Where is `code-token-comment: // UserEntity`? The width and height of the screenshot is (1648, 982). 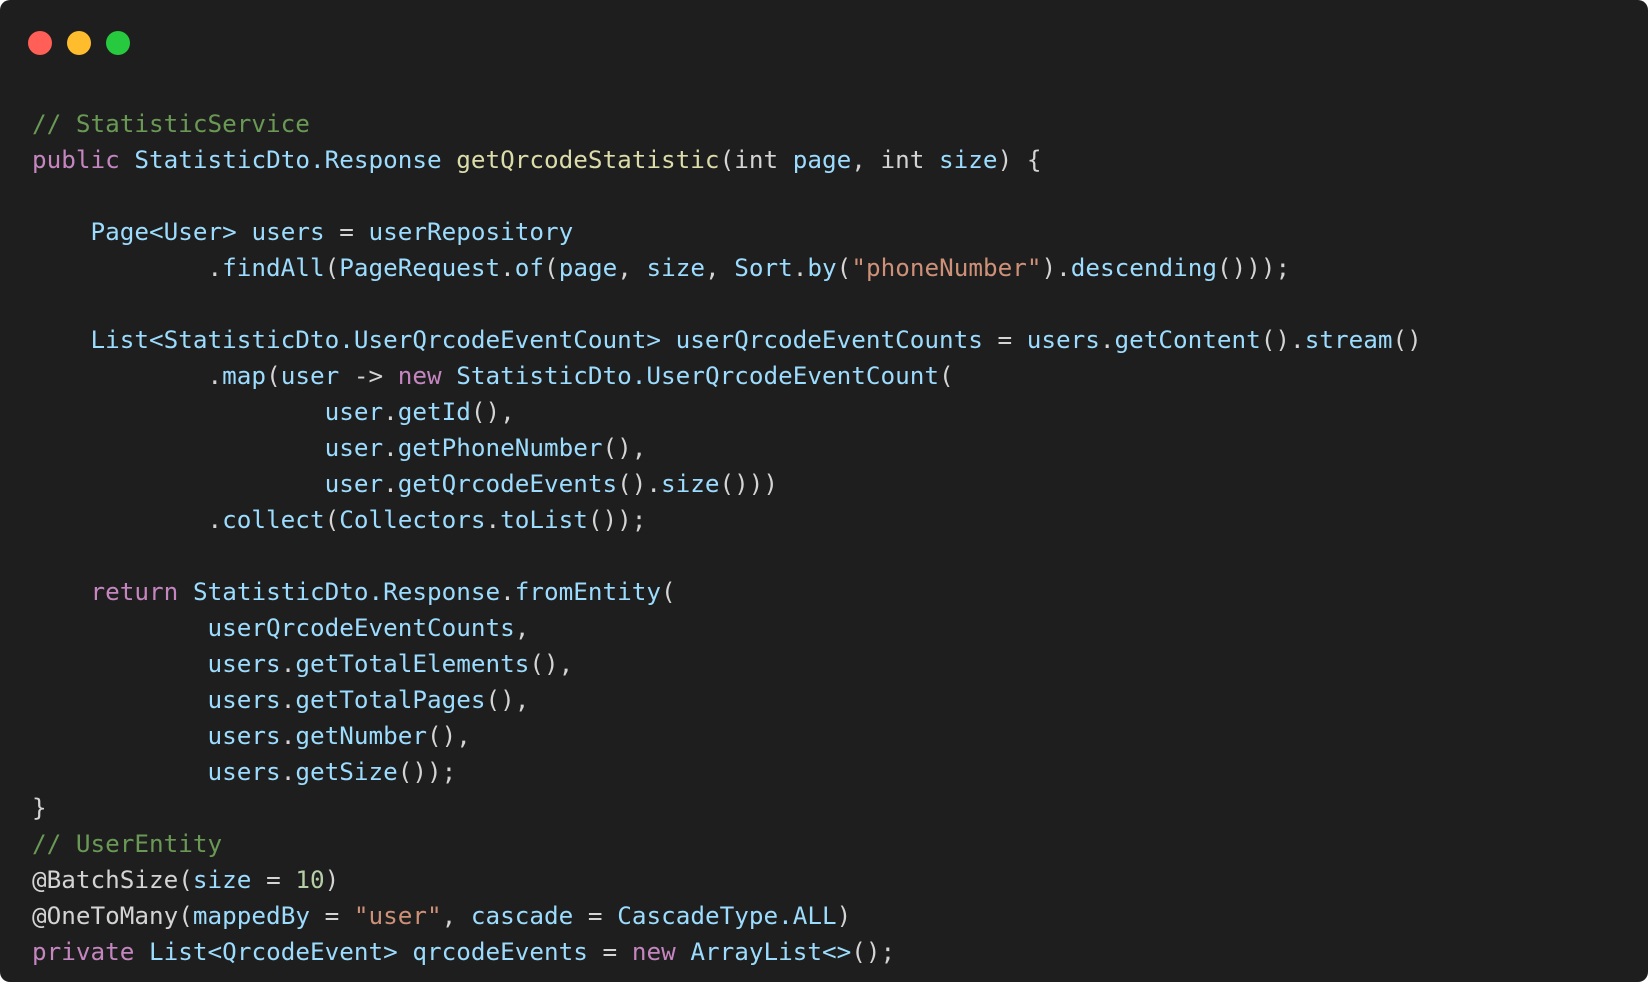
code-token-comment: // UserEntity is located at coordinates (127, 843).